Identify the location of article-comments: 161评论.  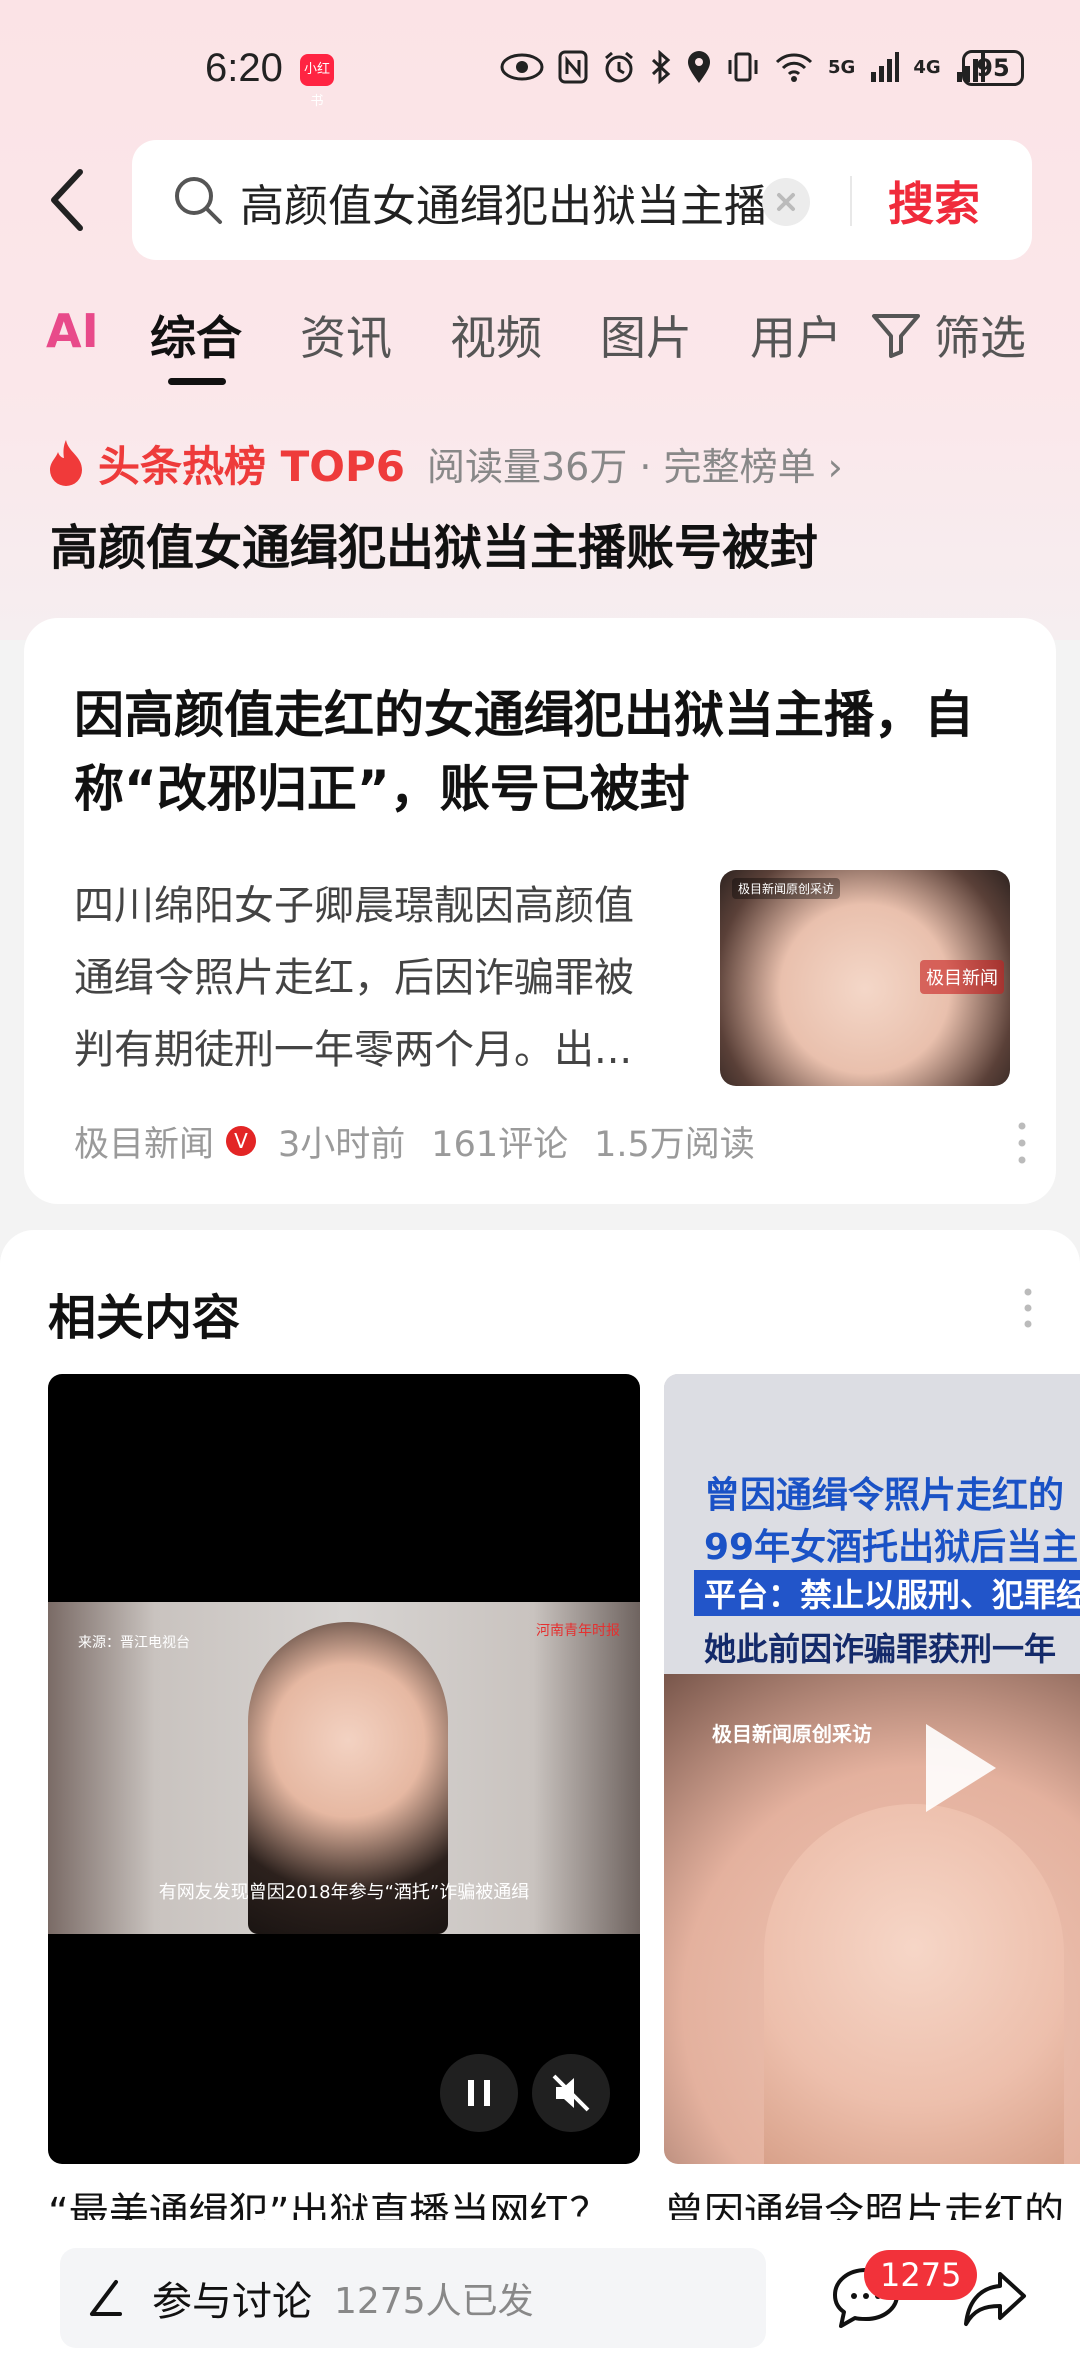
(500, 1144).